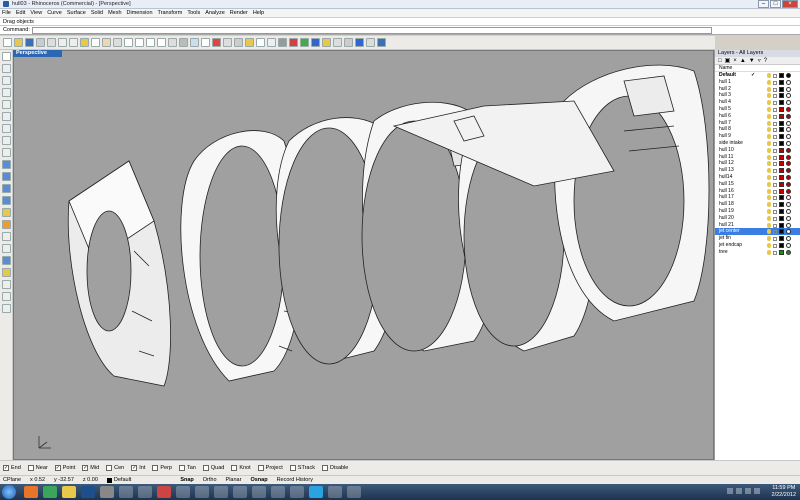 The width and height of the screenshot is (800, 500). Describe the element at coordinates (6, 176) in the screenshot. I see `extrude-icon` at that location.